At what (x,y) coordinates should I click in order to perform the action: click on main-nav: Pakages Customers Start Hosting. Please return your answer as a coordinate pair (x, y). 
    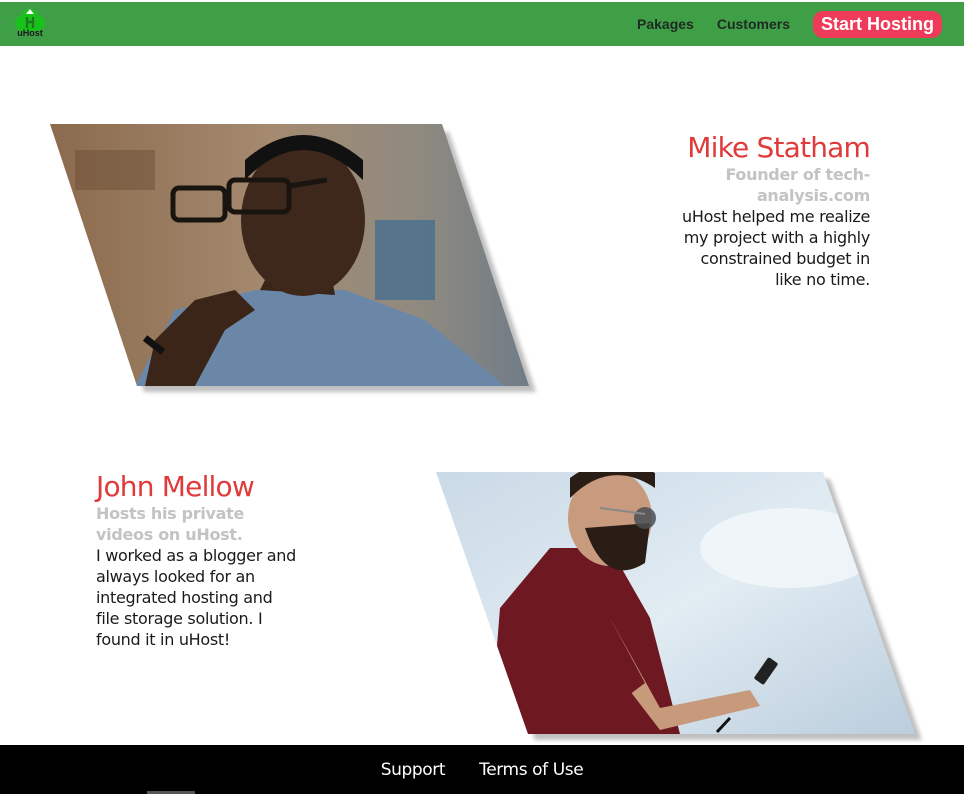
    Looking at the image, I should click on (789, 24).